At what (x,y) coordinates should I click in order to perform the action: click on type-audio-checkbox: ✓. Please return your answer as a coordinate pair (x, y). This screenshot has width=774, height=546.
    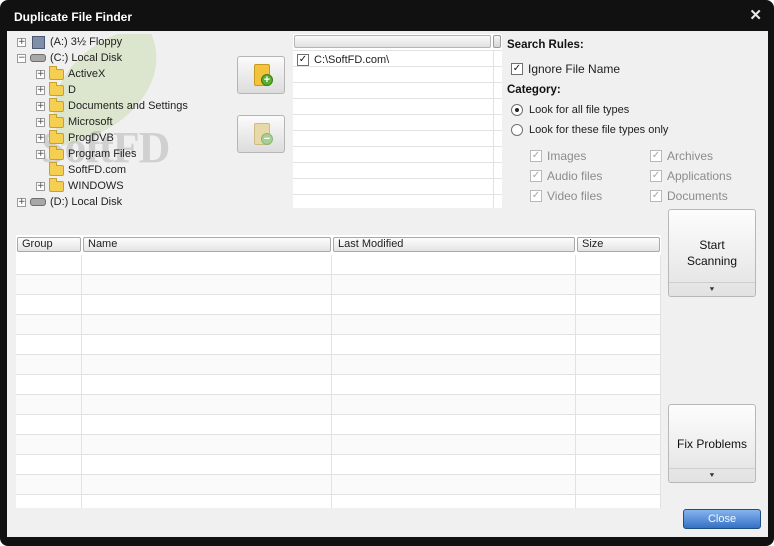
    Looking at the image, I should click on (536, 176).